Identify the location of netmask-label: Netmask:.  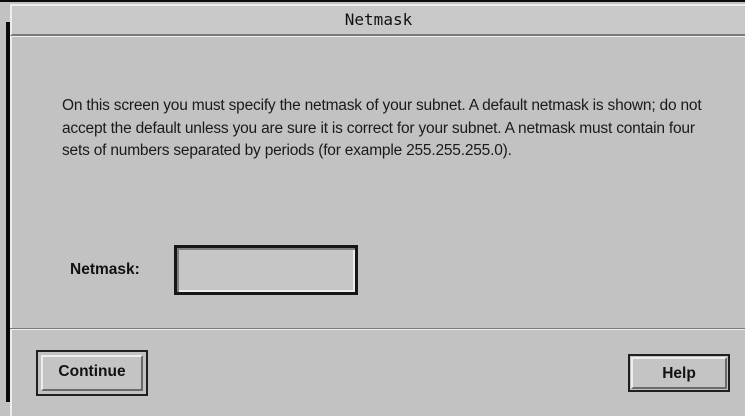
(105, 269).